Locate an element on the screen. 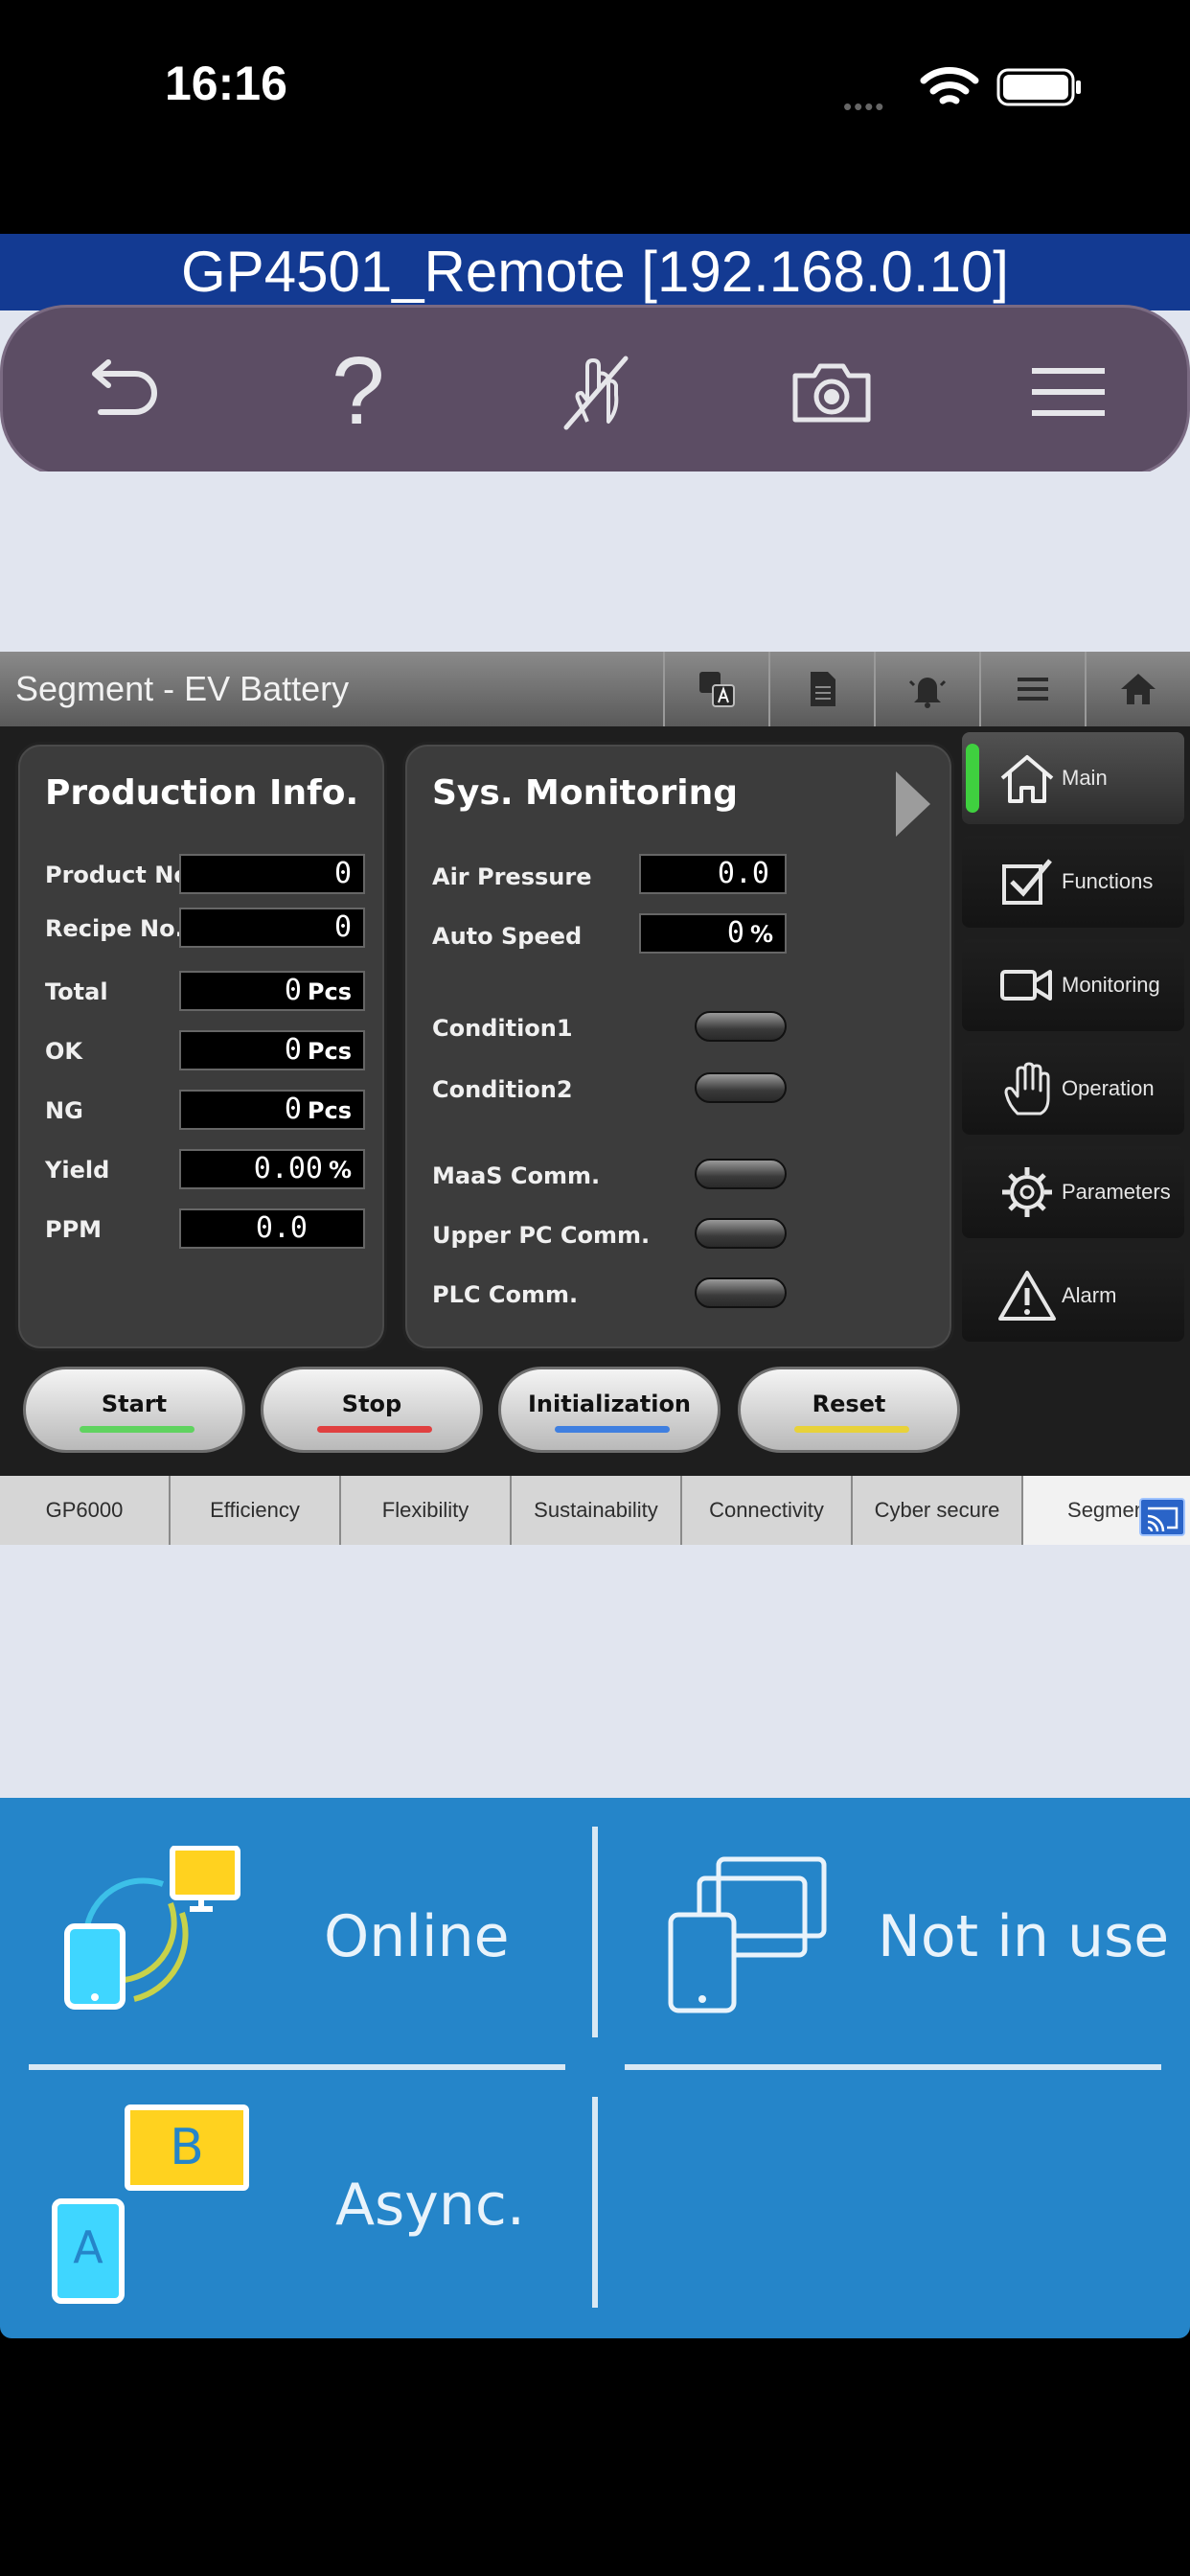 Image resolution: width=1190 pixels, height=2576 pixels. initialization-color-bar is located at coordinates (612, 1429).